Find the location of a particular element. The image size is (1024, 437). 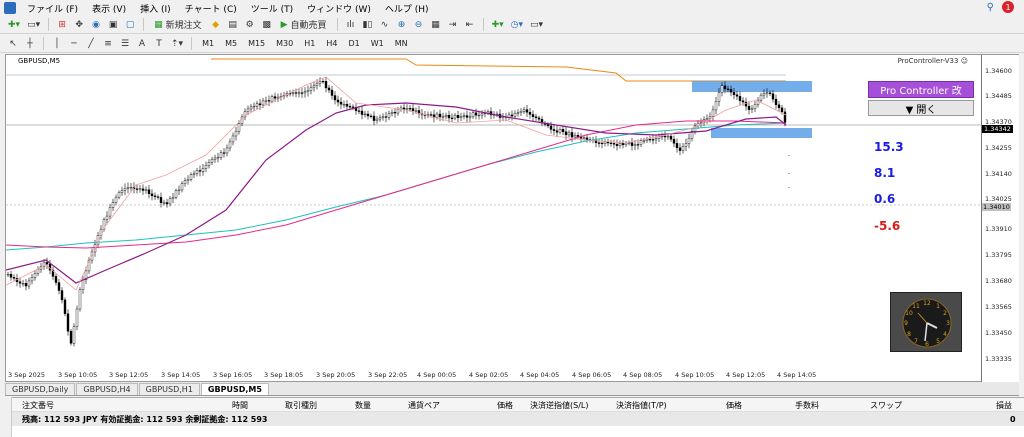

timeframe-h4: H4 is located at coordinates (331, 43).